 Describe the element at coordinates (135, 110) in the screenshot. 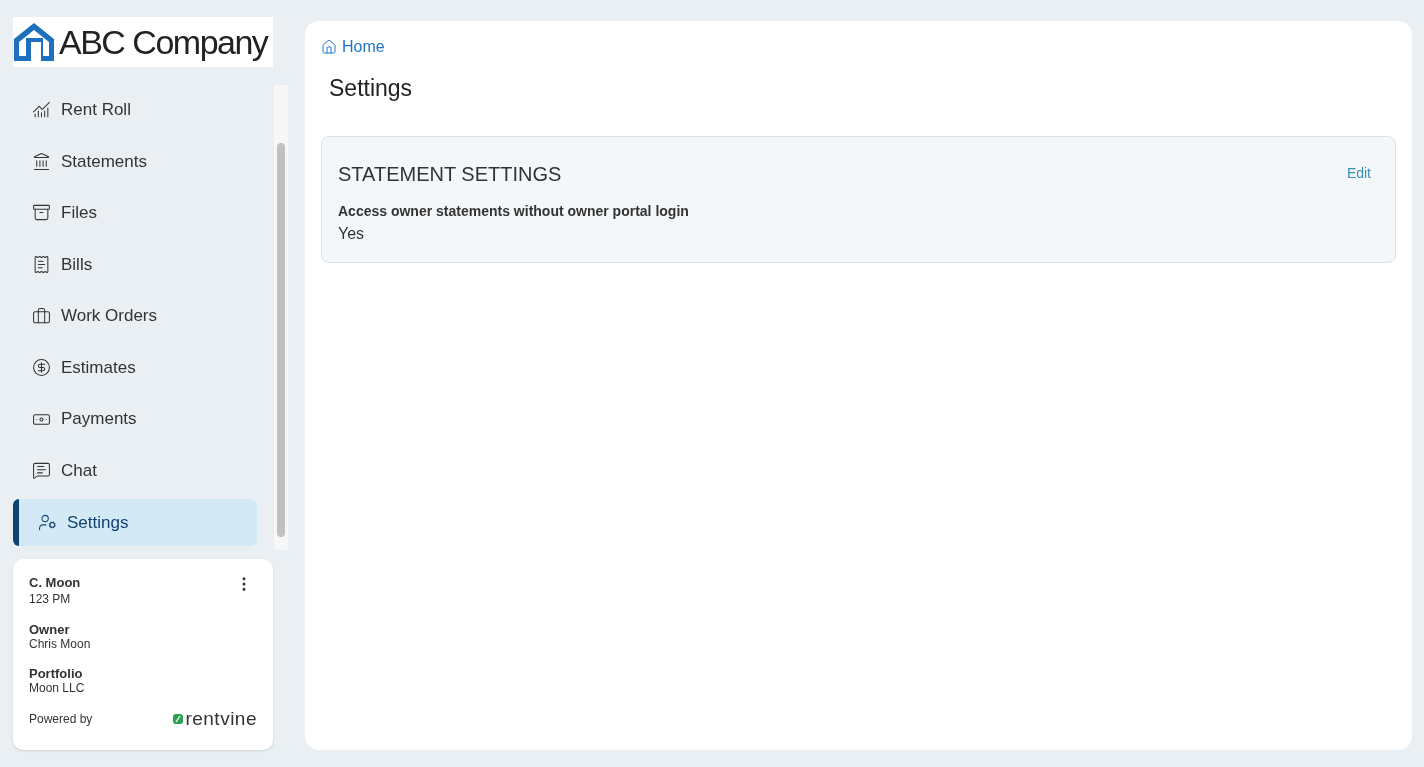

I see `sidebar-item: Rent Roll` at that location.